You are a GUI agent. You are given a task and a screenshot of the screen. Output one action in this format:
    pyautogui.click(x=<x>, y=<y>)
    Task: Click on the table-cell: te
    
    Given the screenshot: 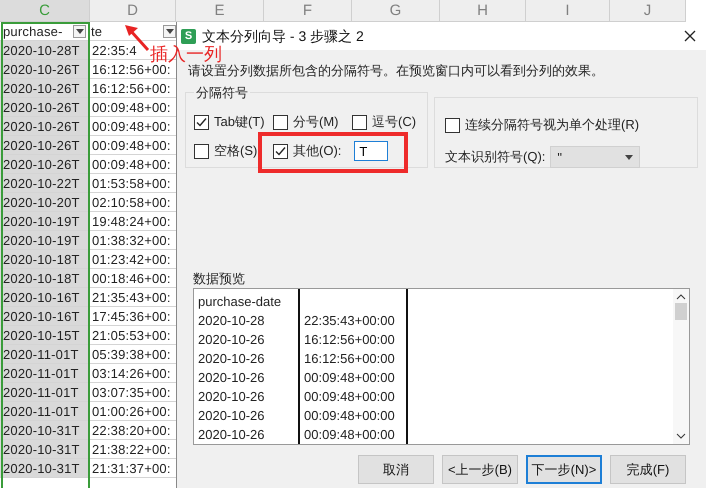 What is the action you would take?
    pyautogui.click(x=96, y=31)
    